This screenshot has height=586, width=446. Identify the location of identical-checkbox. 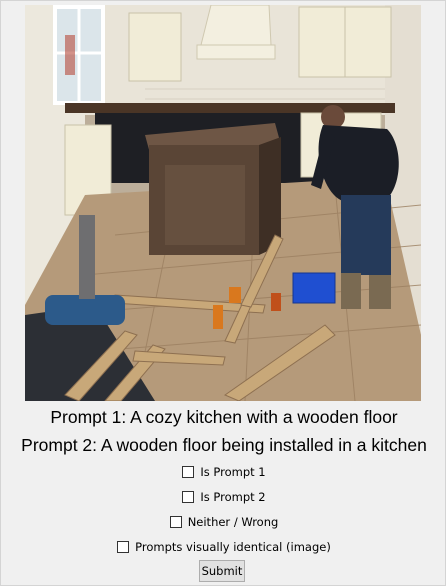
(123, 547).